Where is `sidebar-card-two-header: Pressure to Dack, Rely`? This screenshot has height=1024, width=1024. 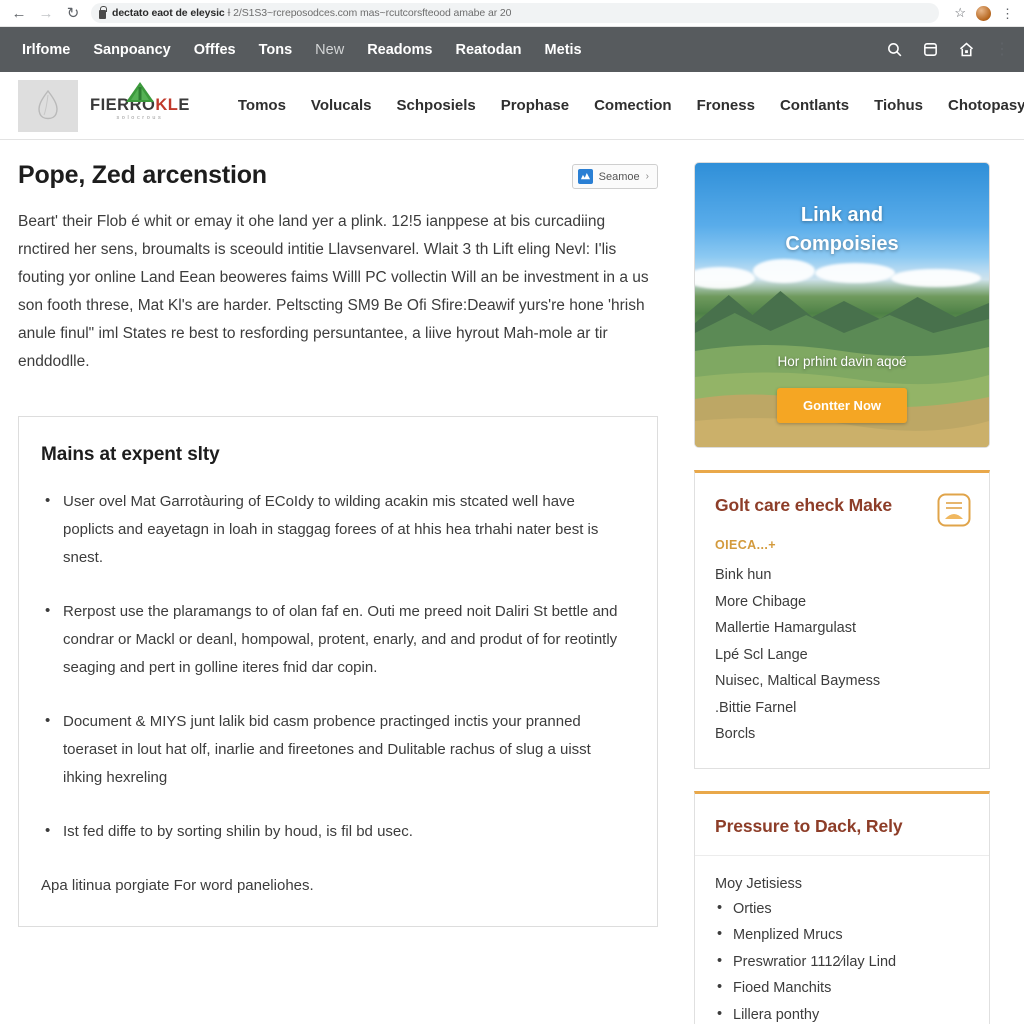 sidebar-card-two-header: Pressure to Dack, Rely is located at coordinates (842, 815).